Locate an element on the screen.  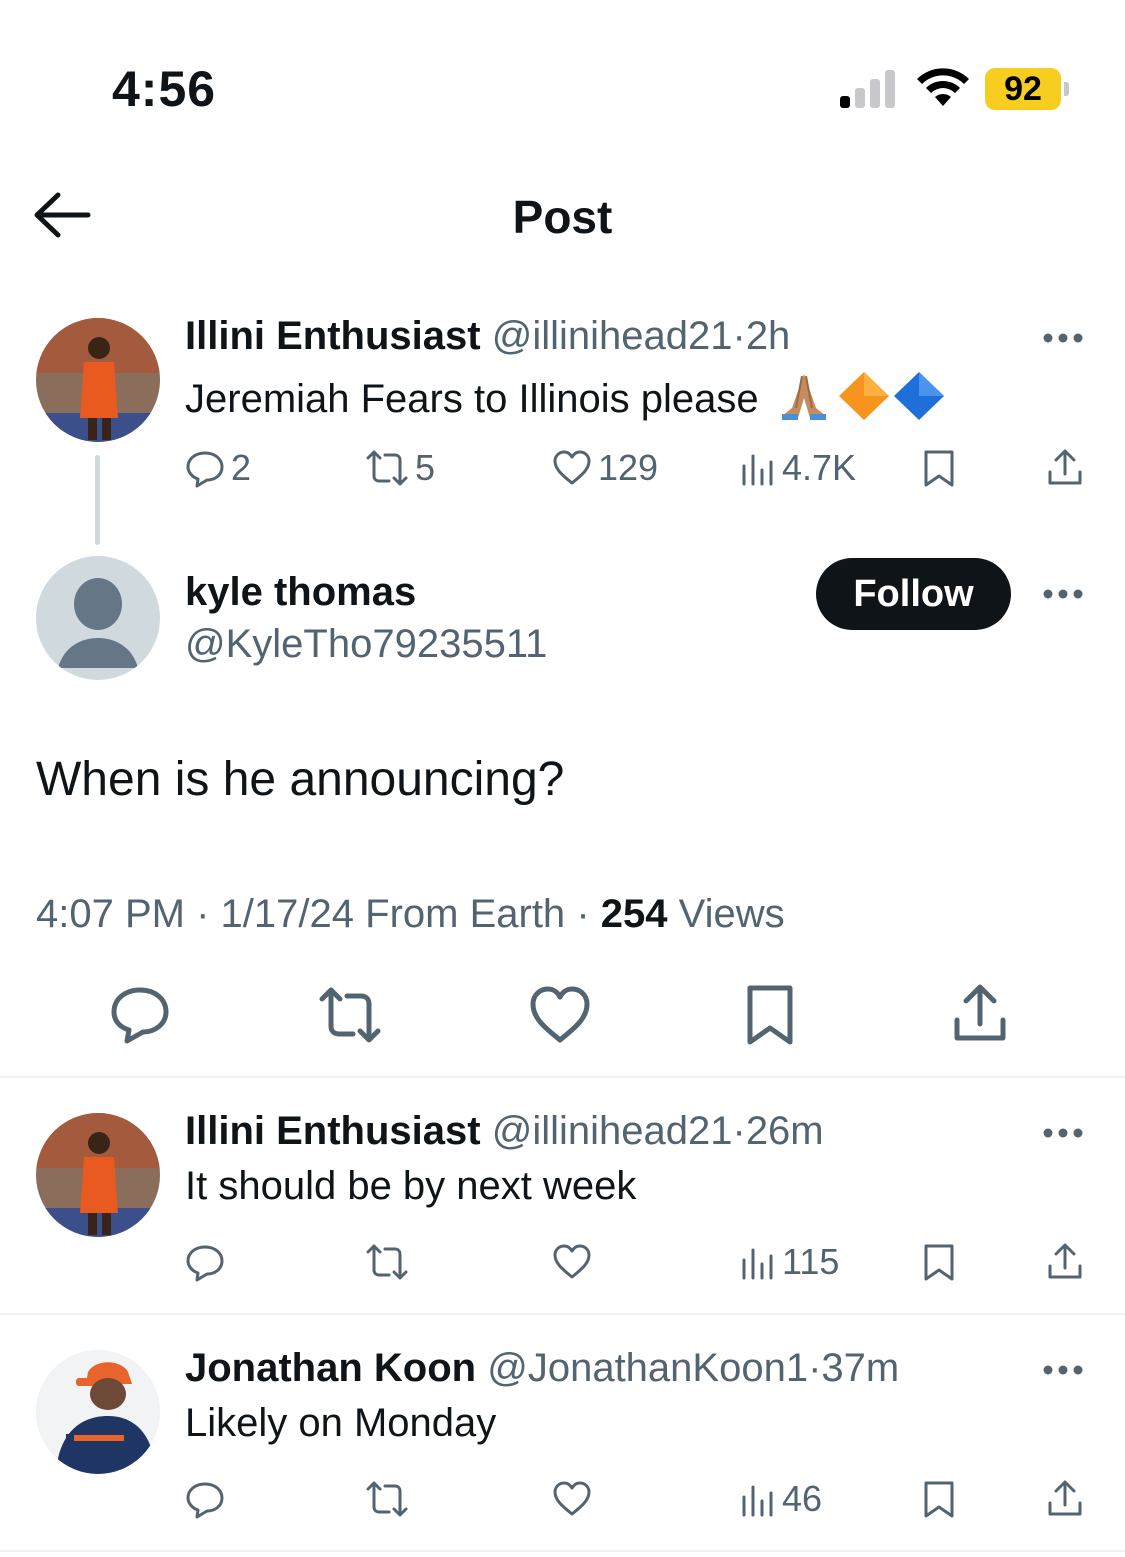
handle: @JonathanKoon1 is located at coordinates (647, 1368).